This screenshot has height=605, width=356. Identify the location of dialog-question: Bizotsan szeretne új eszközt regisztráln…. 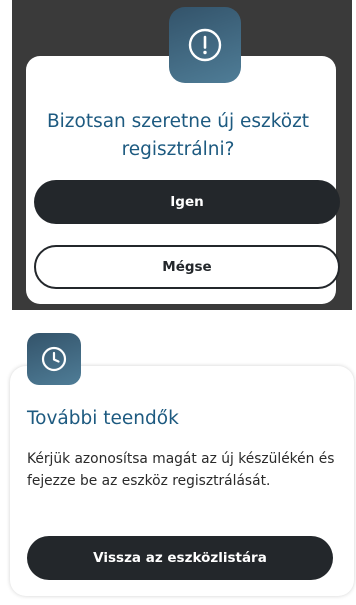
(178, 135).